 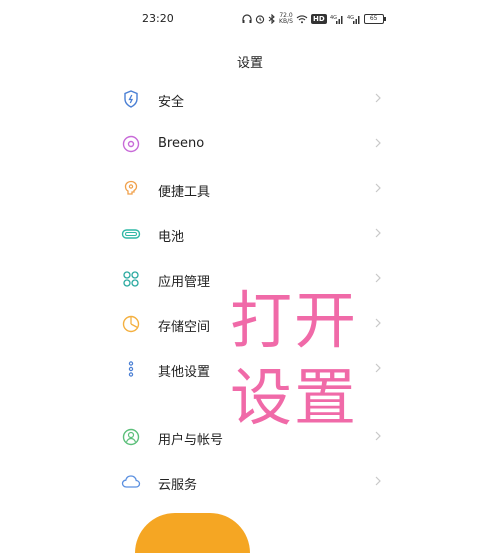 What do you see at coordinates (252, 144) in the screenshot?
I see `settings-item-breeno: Breeno` at bounding box center [252, 144].